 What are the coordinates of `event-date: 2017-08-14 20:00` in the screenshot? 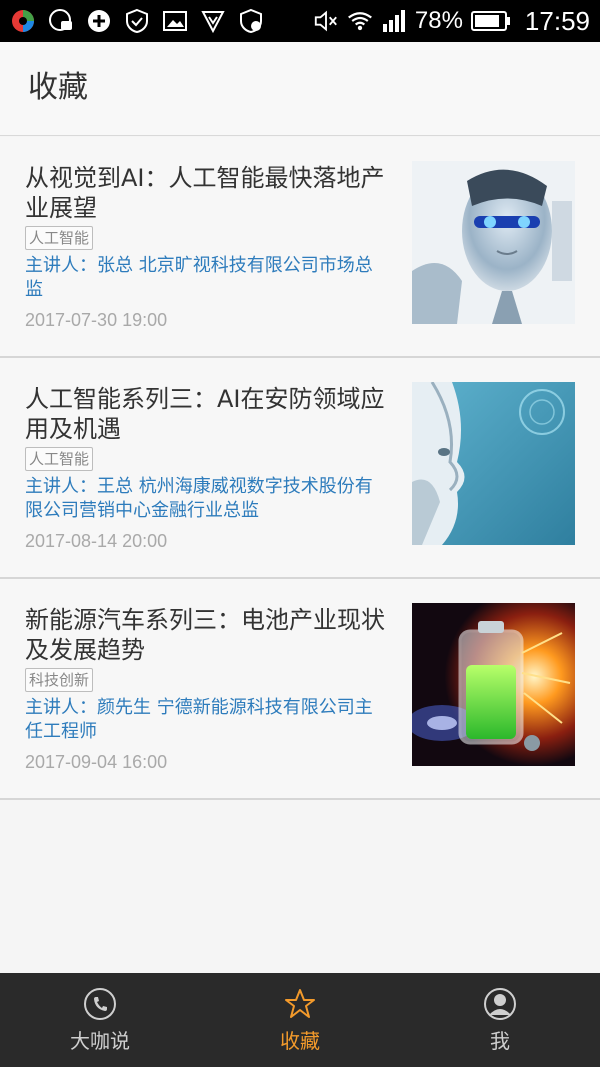 It's located at (96, 541).